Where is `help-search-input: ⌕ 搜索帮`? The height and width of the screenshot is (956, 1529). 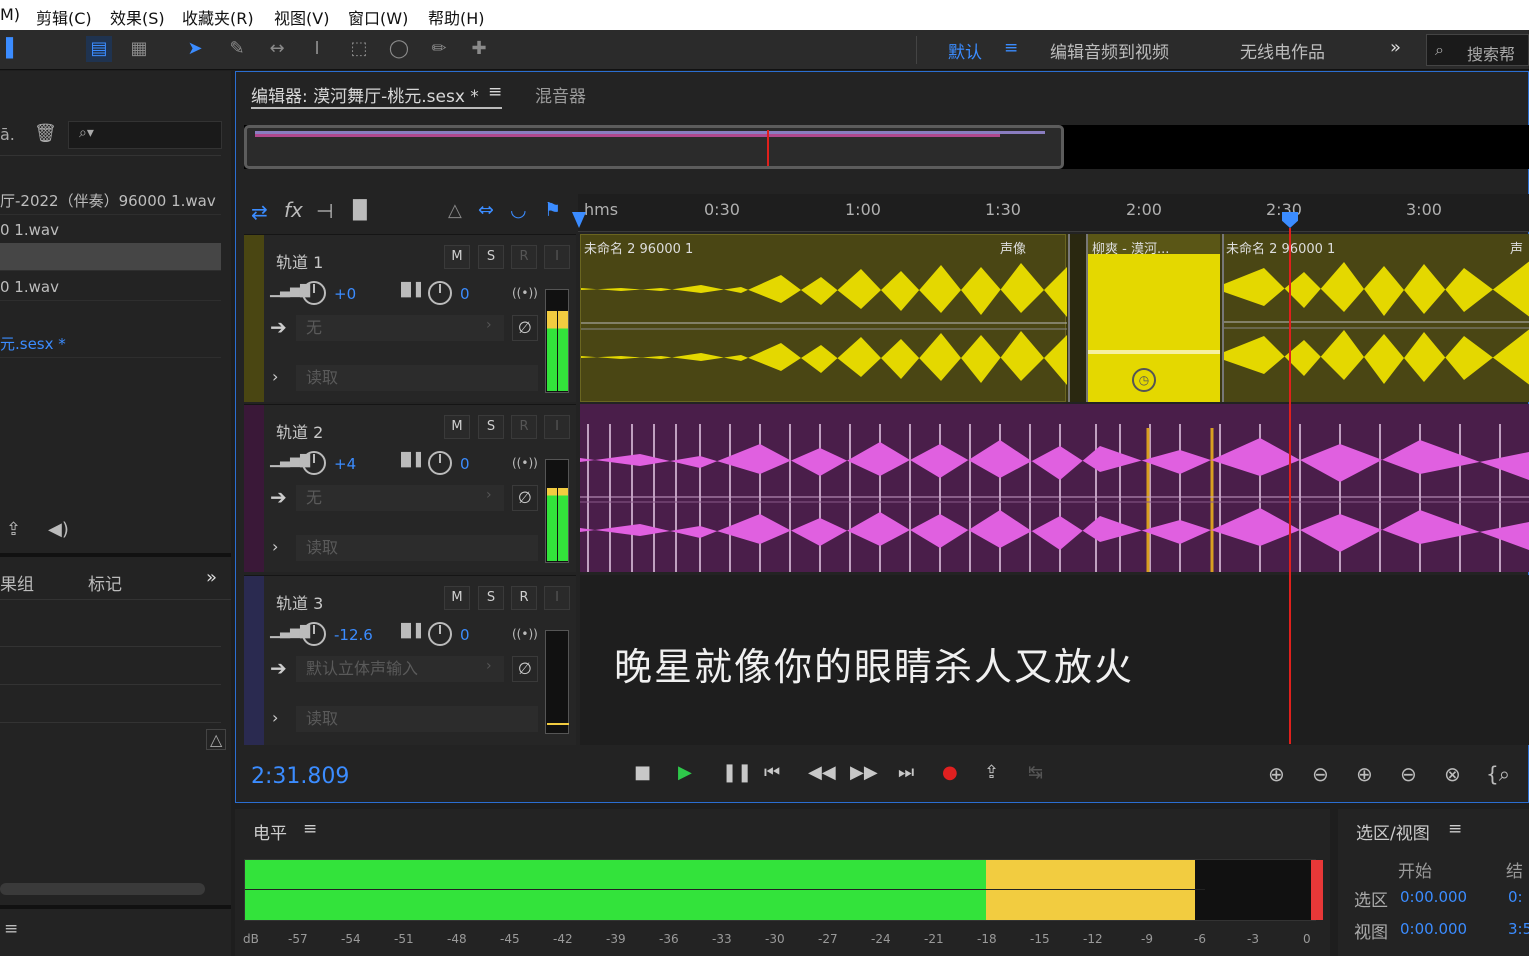 help-search-input: ⌕ 搜索帮 is located at coordinates (1477, 50).